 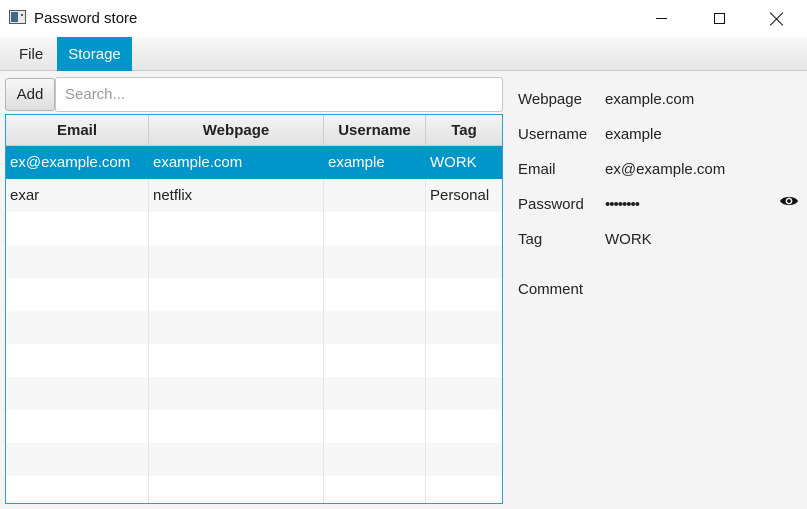 What do you see at coordinates (403, 54) in the screenshot?
I see `menu-bar: File Storage` at bounding box center [403, 54].